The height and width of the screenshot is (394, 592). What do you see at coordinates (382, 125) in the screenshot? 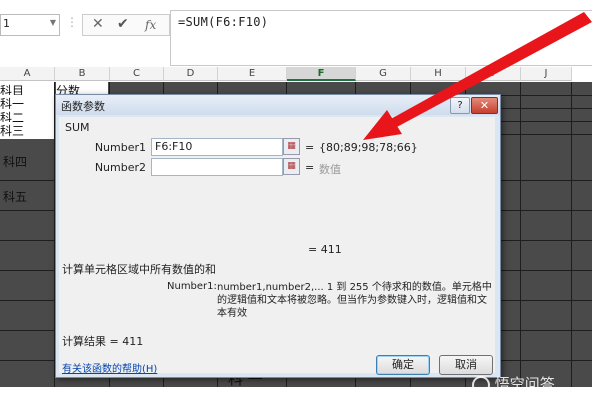
I see `arrow-head` at bounding box center [382, 125].